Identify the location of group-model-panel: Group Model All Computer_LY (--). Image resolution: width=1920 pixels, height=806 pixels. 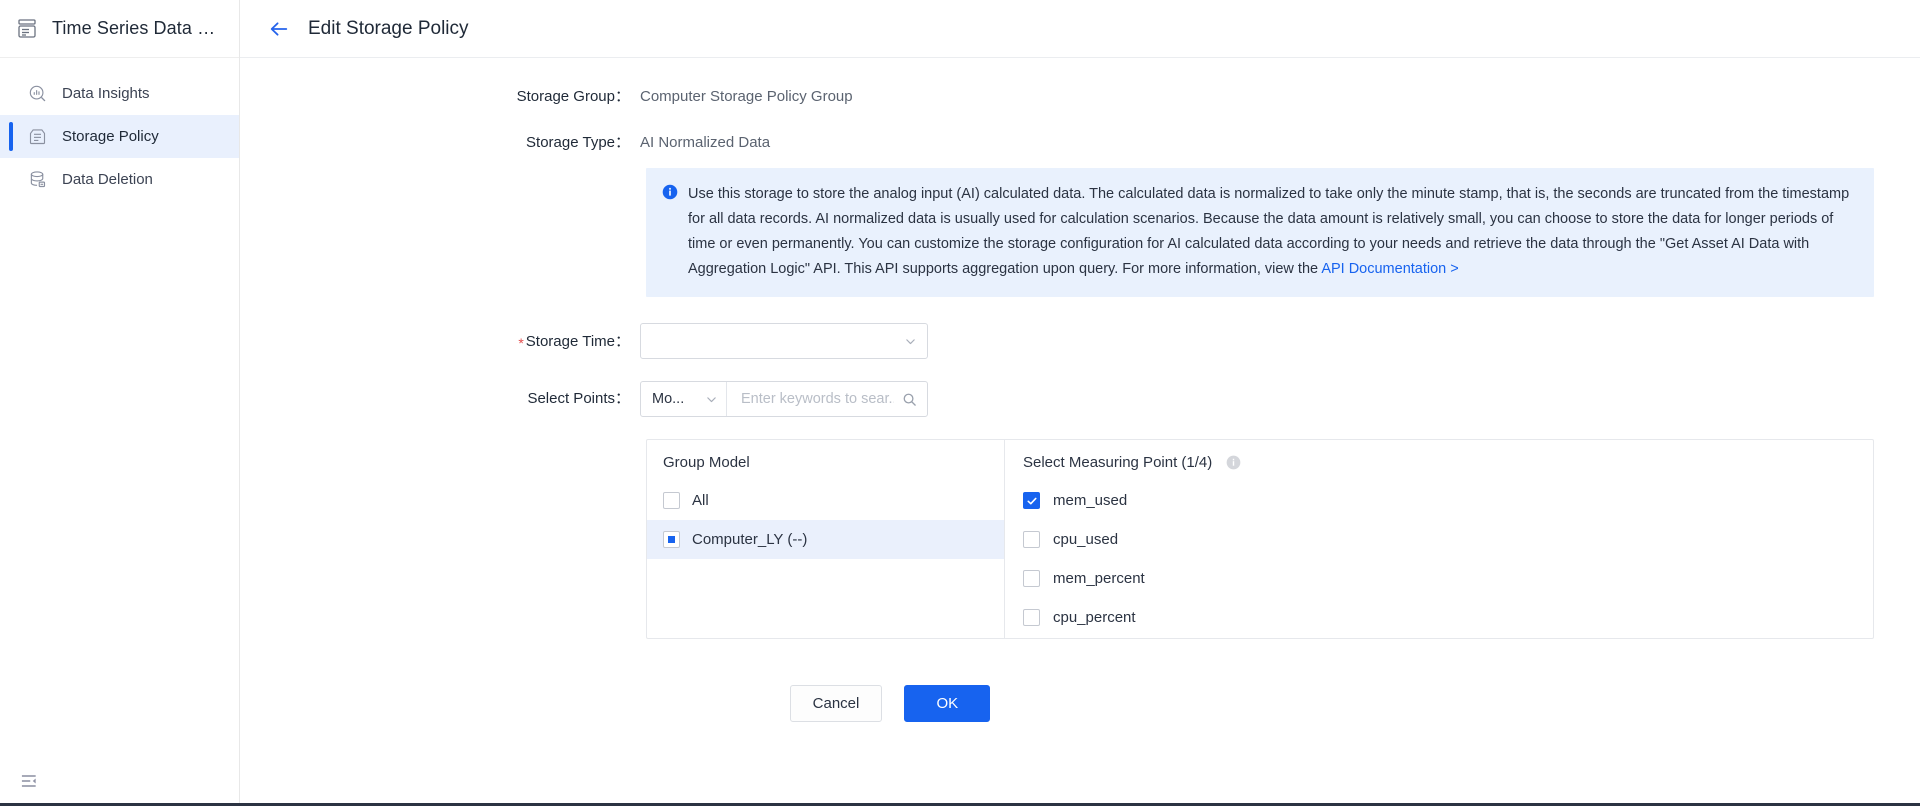
(826, 539).